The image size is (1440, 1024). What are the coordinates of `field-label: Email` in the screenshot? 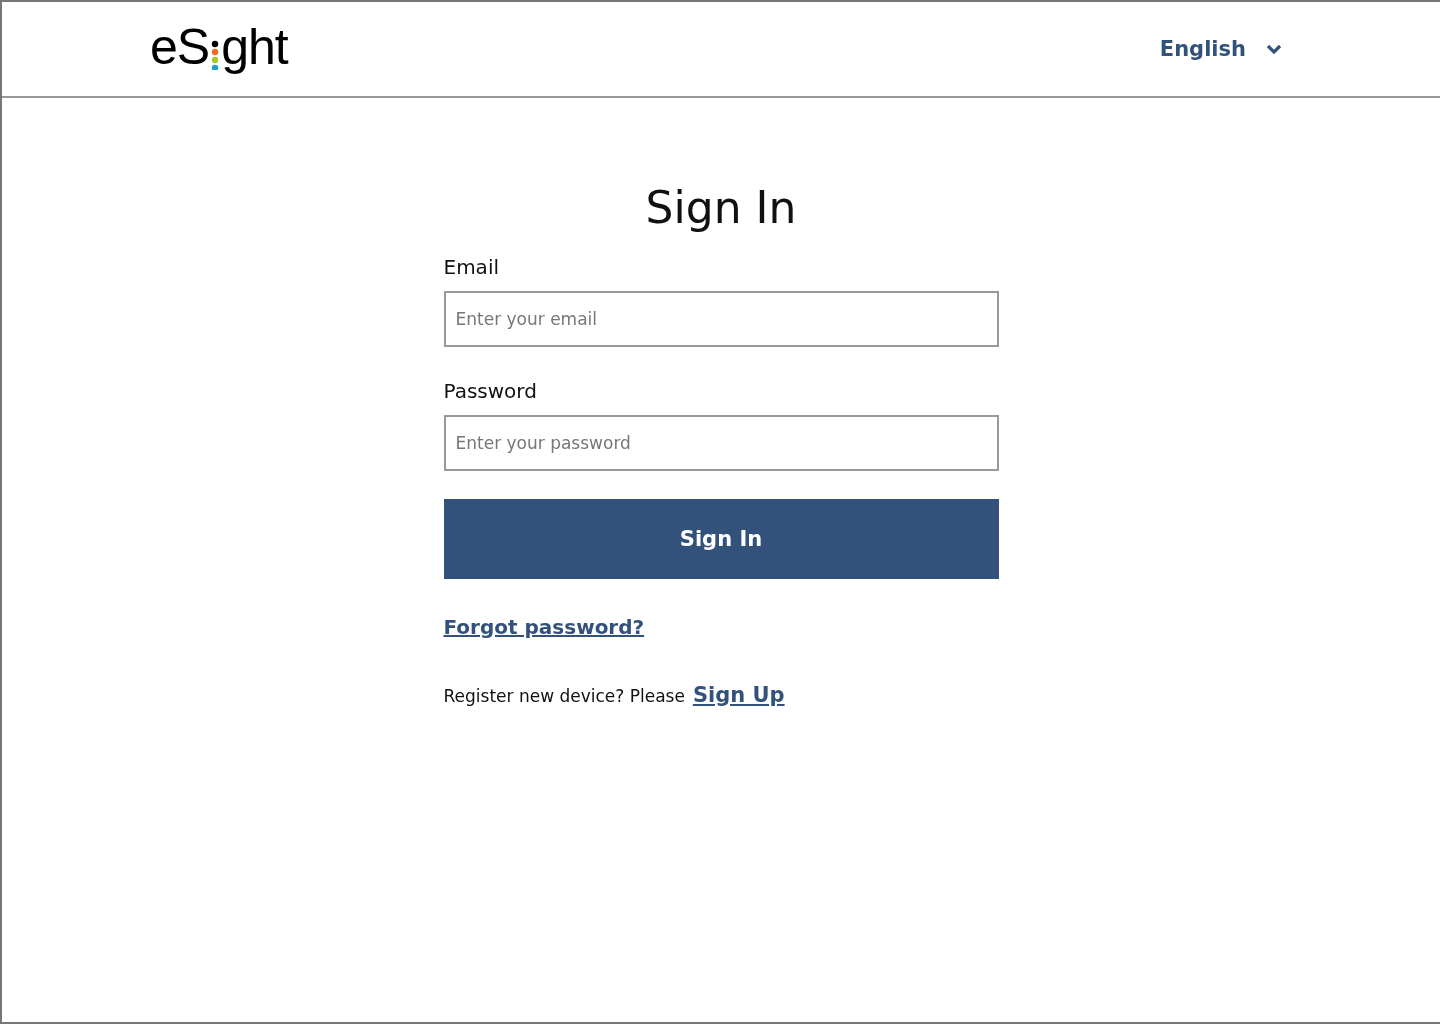 It's located at (471, 266).